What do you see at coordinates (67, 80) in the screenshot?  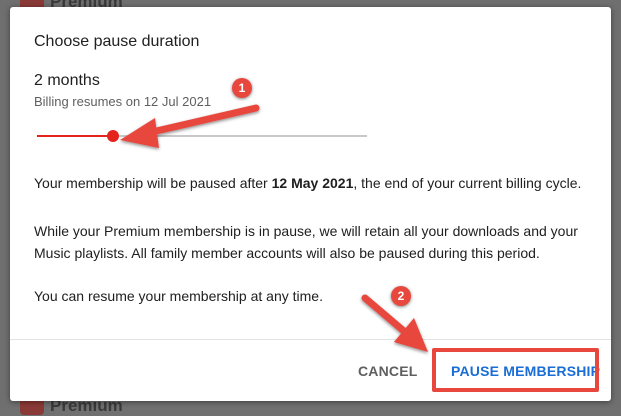 I see `duration-value: 2 months` at bounding box center [67, 80].